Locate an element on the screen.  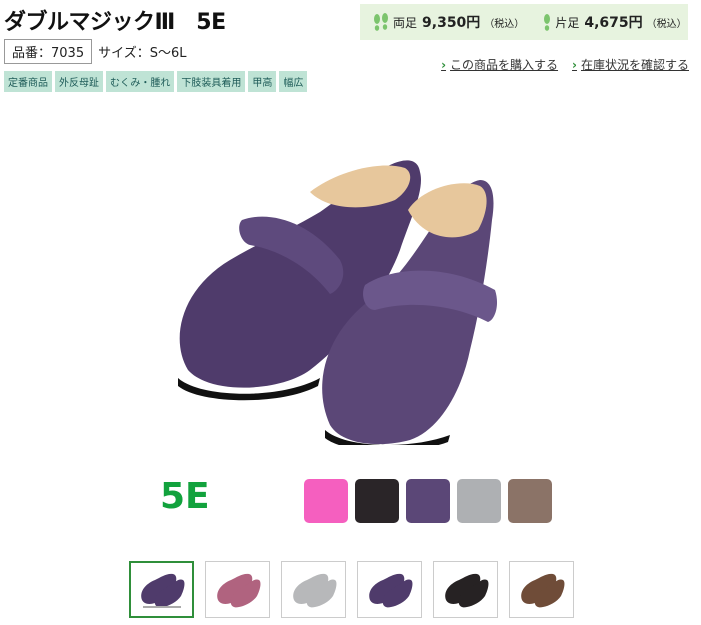
footprint-single-icon is located at coordinates (547, 22).